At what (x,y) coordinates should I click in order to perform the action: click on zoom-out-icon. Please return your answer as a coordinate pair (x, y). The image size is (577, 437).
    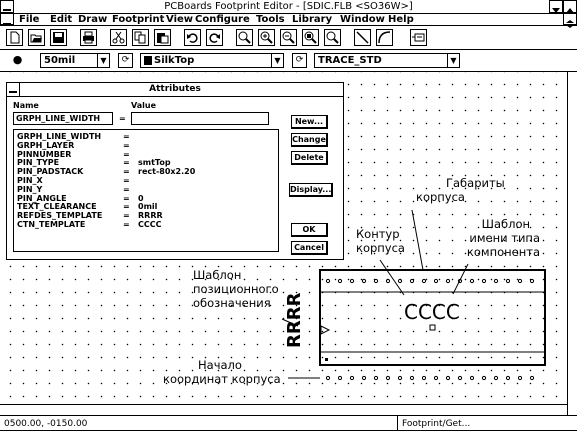
    Looking at the image, I should click on (288, 37).